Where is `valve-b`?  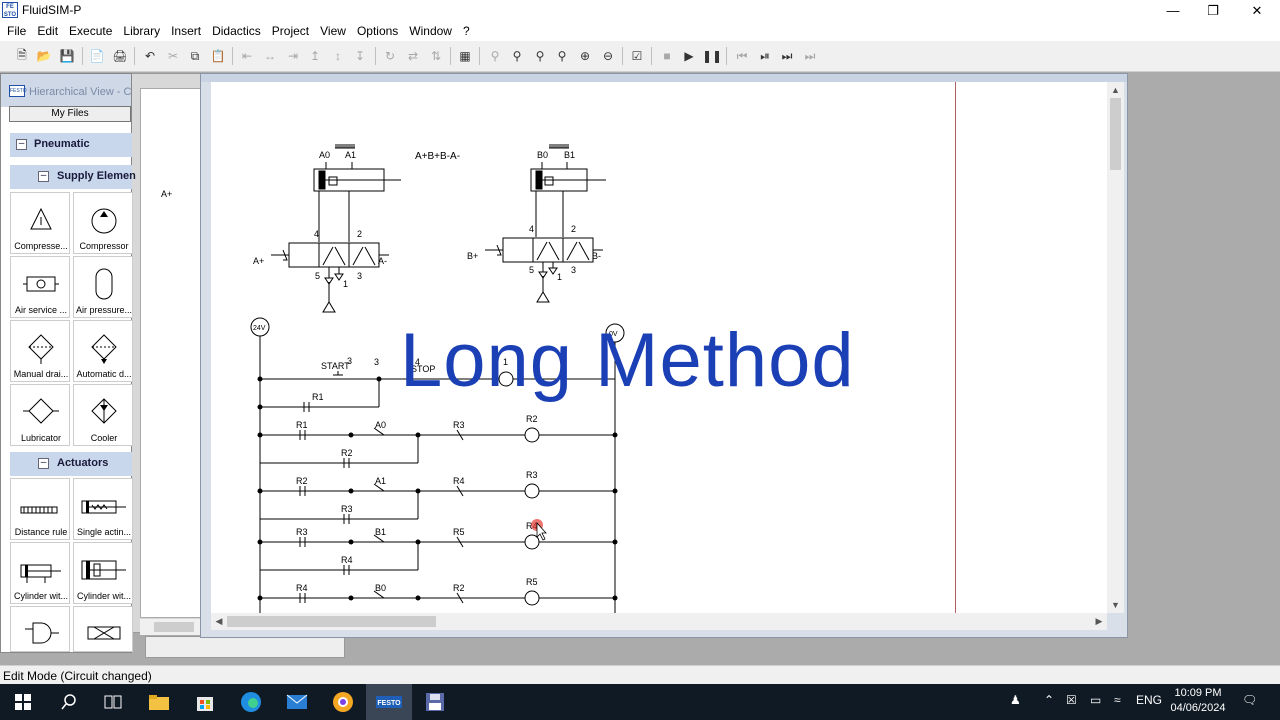
valve-b is located at coordinates (544, 270).